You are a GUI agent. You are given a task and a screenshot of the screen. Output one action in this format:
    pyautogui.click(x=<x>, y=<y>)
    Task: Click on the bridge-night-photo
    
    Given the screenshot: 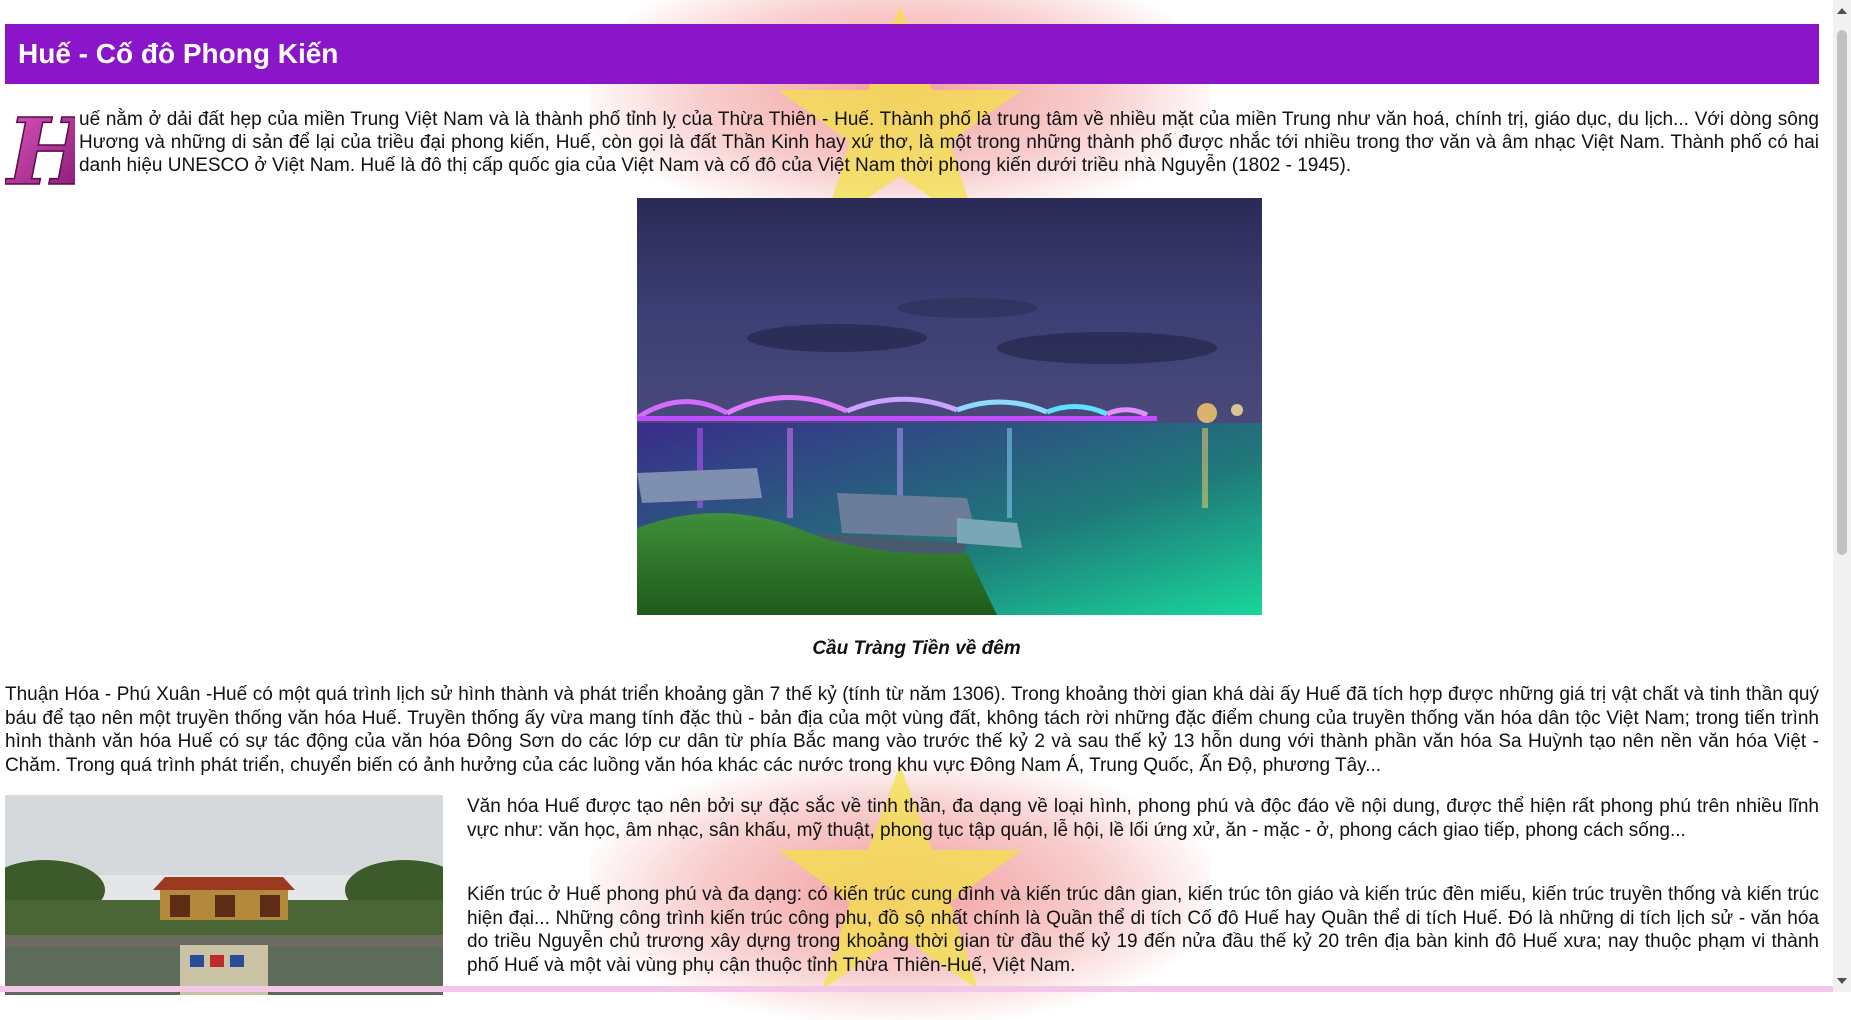 What is the action you would take?
    pyautogui.click(x=949, y=406)
    